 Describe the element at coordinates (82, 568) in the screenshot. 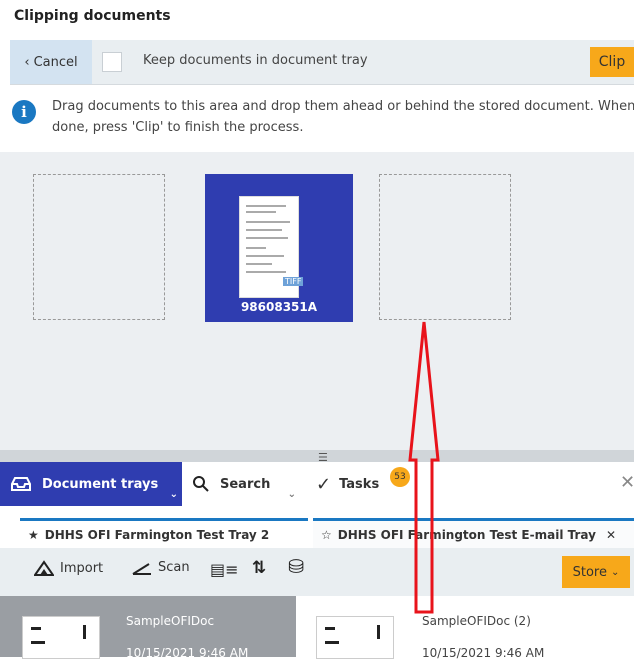

I see `import-label: Import` at that location.